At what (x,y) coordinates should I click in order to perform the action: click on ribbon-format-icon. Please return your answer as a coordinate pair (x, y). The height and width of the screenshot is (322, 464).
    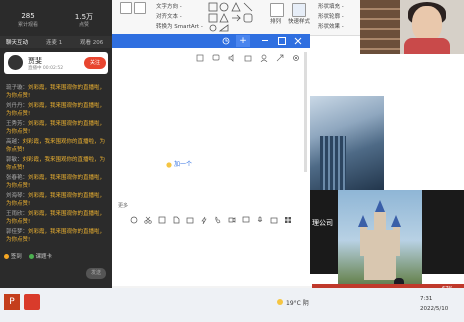
    Looking at the image, I should click on (126, 8).